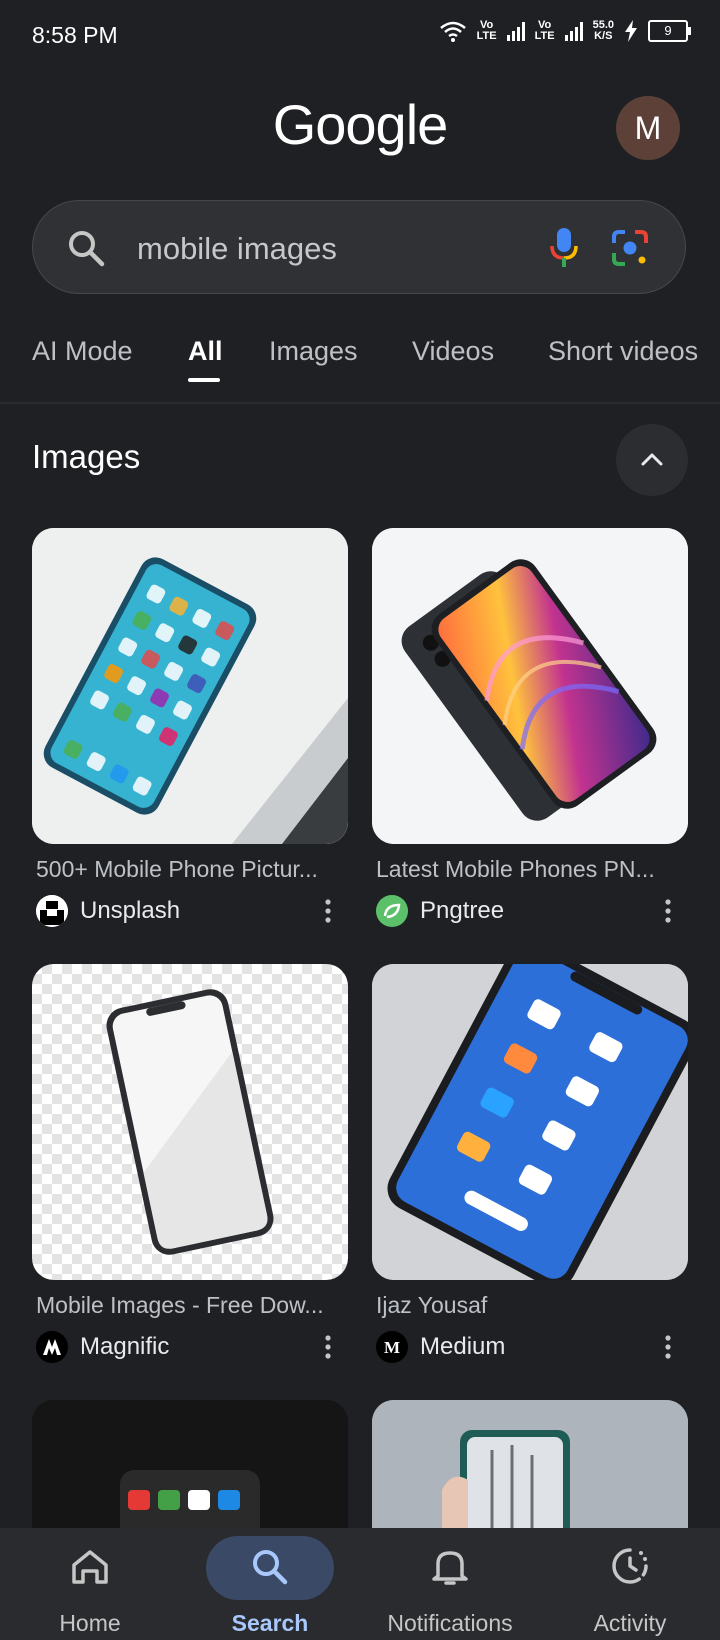 This screenshot has height=1640, width=720. I want to click on status-bar: 8:58 PM Vo LTE Vo LTE 55.0 K/S 9, so click(360, 36).